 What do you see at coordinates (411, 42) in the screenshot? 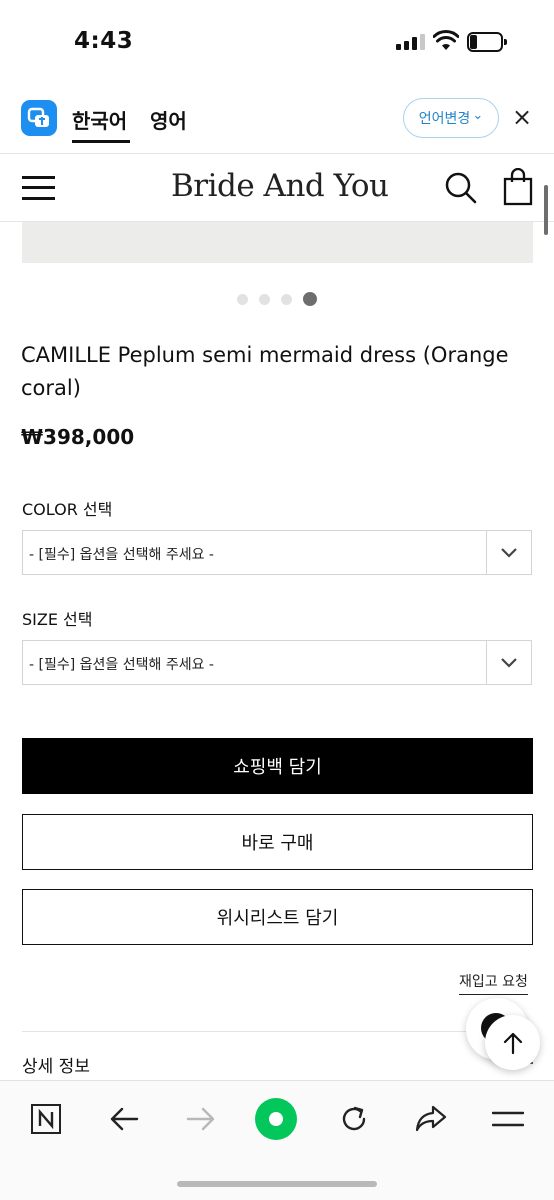
I see `cellular-signal-icon` at bounding box center [411, 42].